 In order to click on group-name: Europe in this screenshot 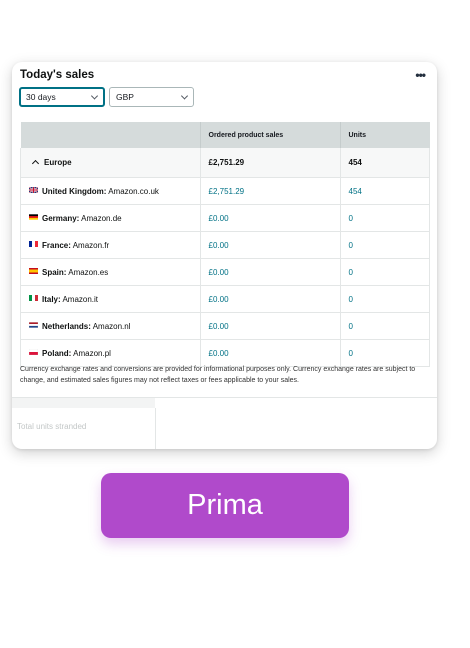, I will do `click(58, 162)`.